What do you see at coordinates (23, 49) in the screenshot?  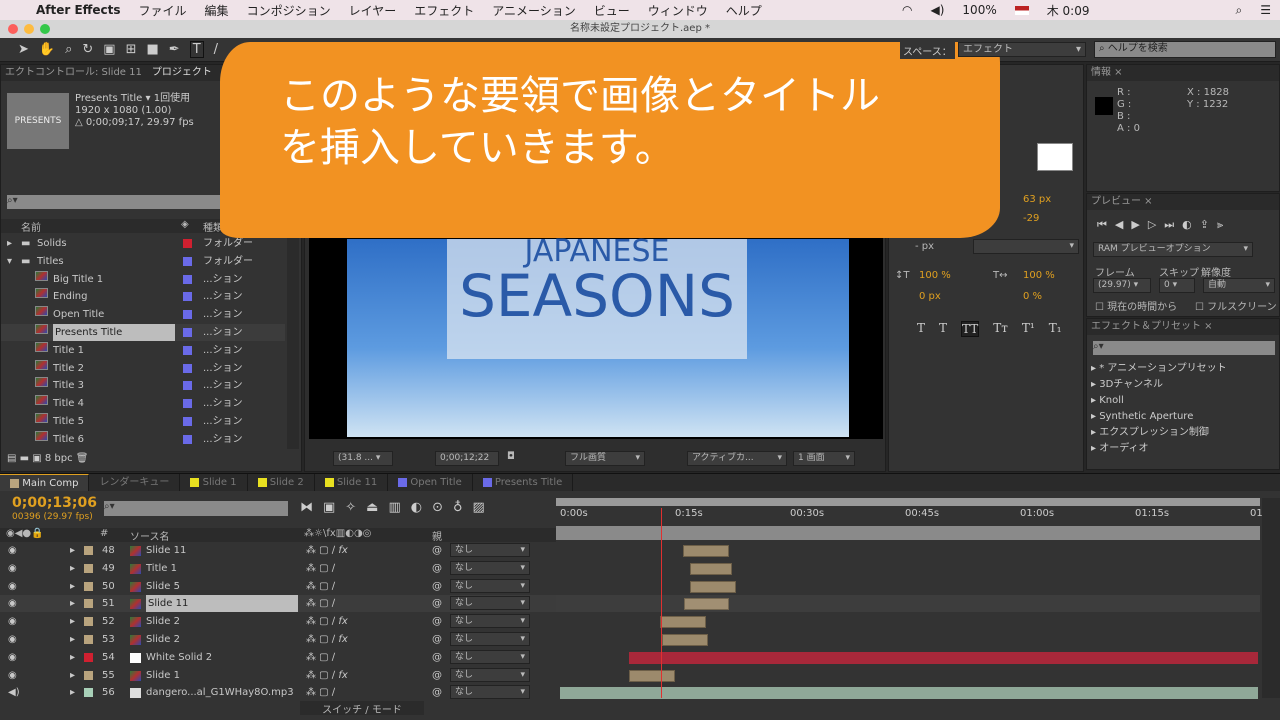 I see `selection-tool-icon: ➤` at bounding box center [23, 49].